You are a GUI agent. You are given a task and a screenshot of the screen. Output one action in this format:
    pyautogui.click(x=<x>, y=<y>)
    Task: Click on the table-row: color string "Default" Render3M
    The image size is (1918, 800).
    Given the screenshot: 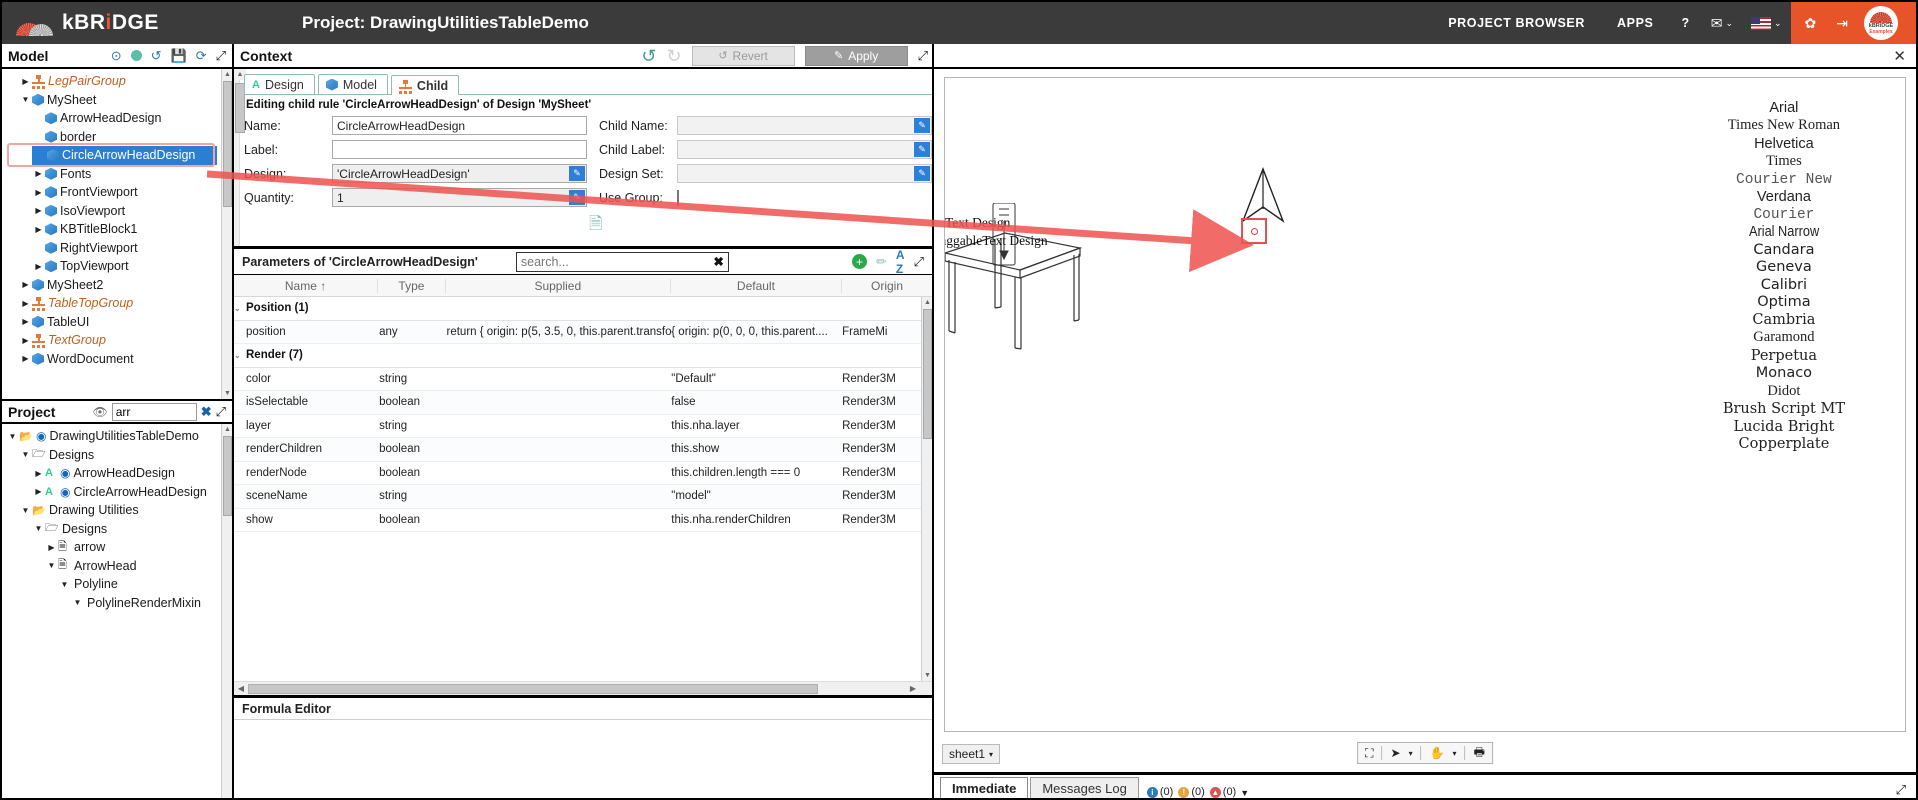 What is the action you would take?
    pyautogui.click(x=583, y=379)
    